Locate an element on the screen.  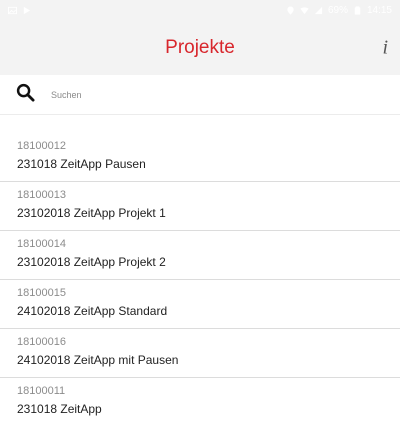
info-button: i is located at coordinates (385, 47).